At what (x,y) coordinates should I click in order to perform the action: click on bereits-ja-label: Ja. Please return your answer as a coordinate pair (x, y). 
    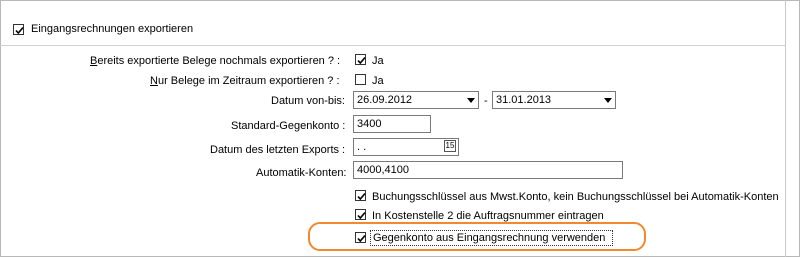
    Looking at the image, I should click on (378, 61).